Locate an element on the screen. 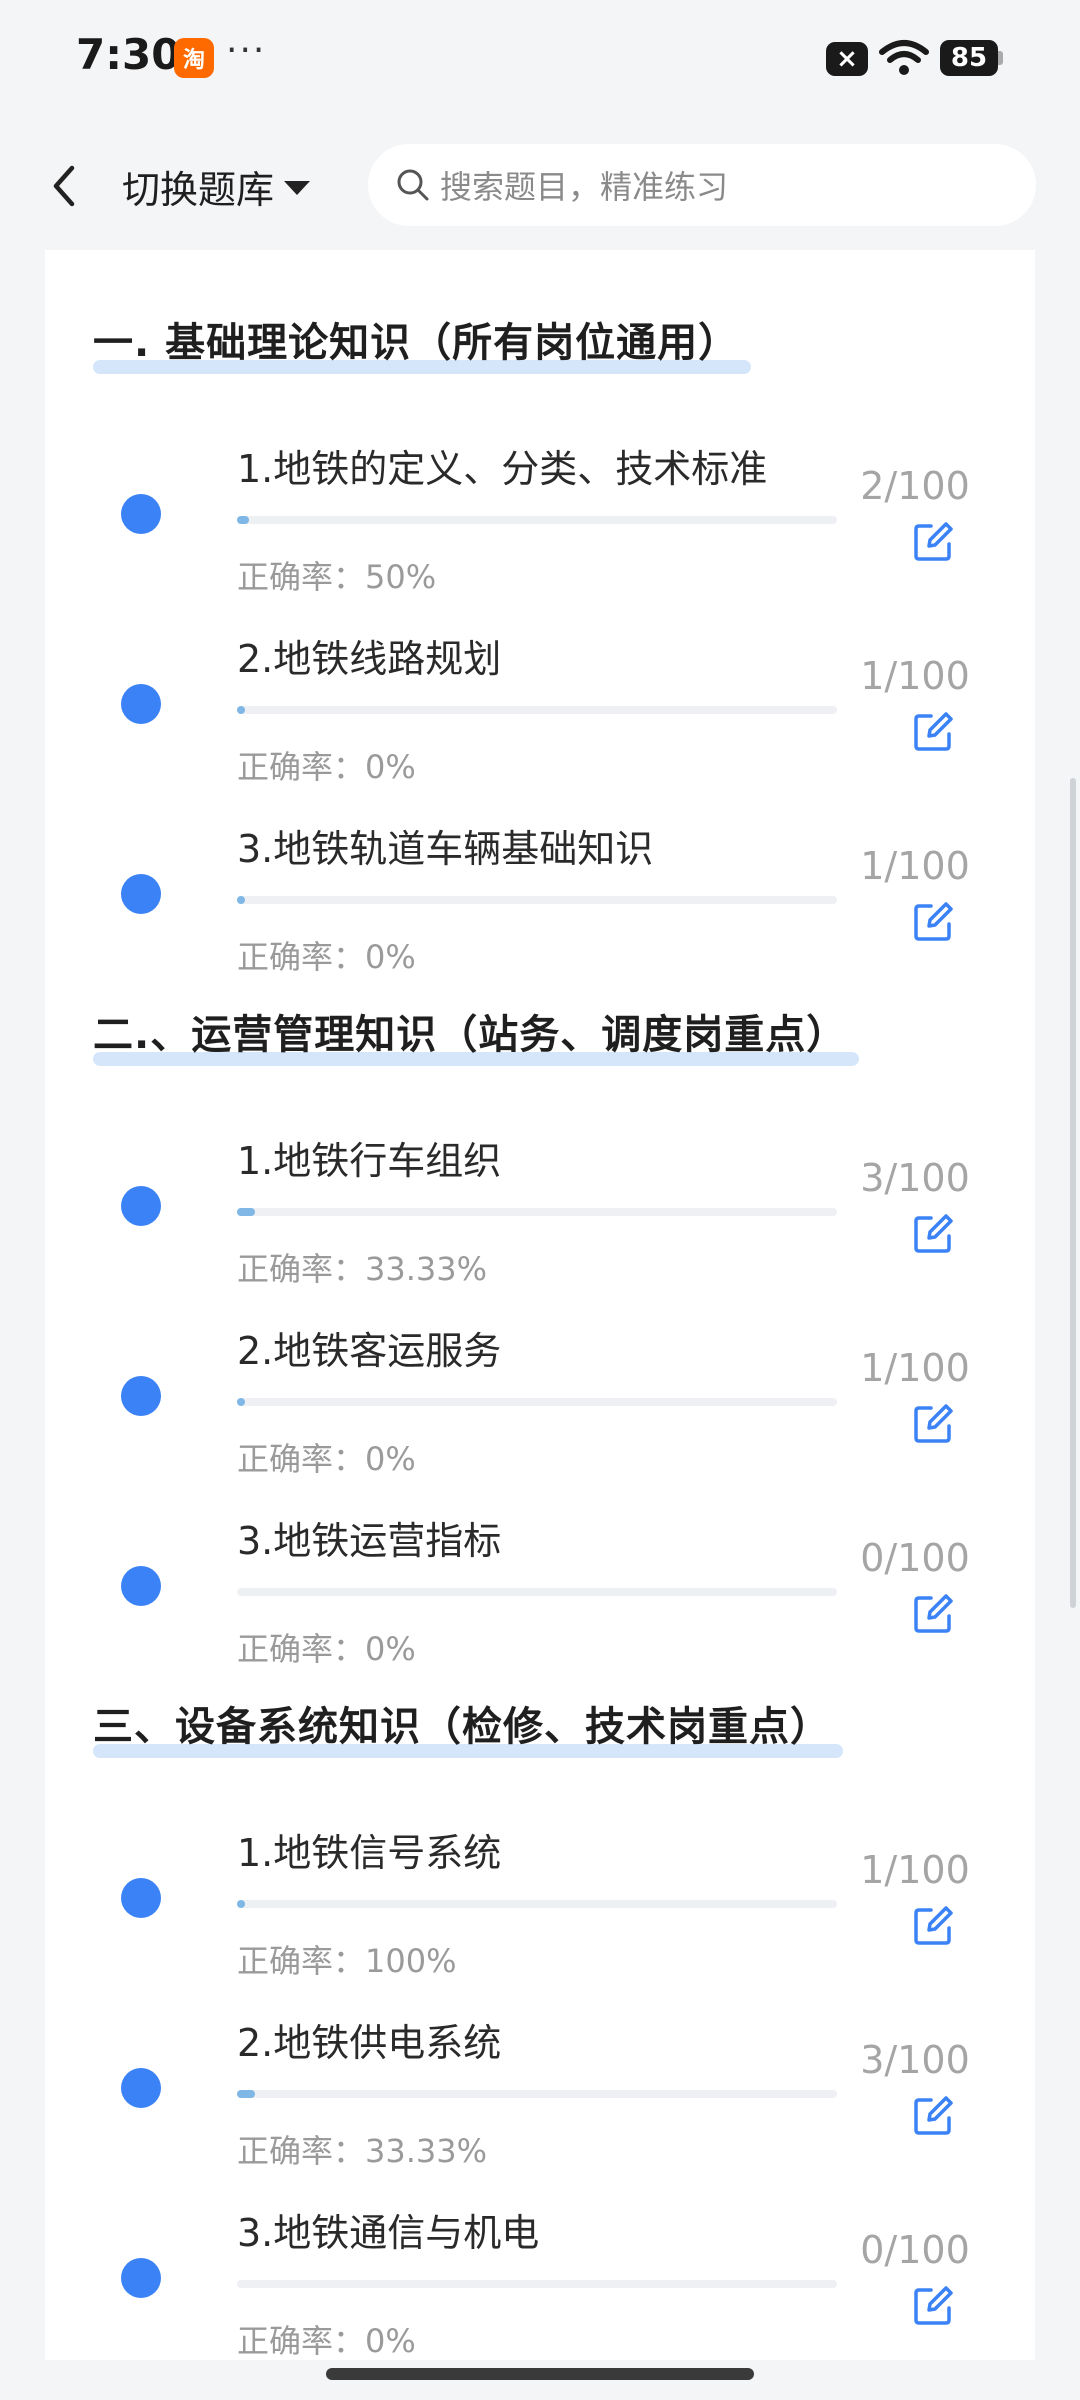 The image size is (1080, 2400). section-title: 三、设备系统知识（检修、技术岗重点） is located at coordinates (468, 1726).